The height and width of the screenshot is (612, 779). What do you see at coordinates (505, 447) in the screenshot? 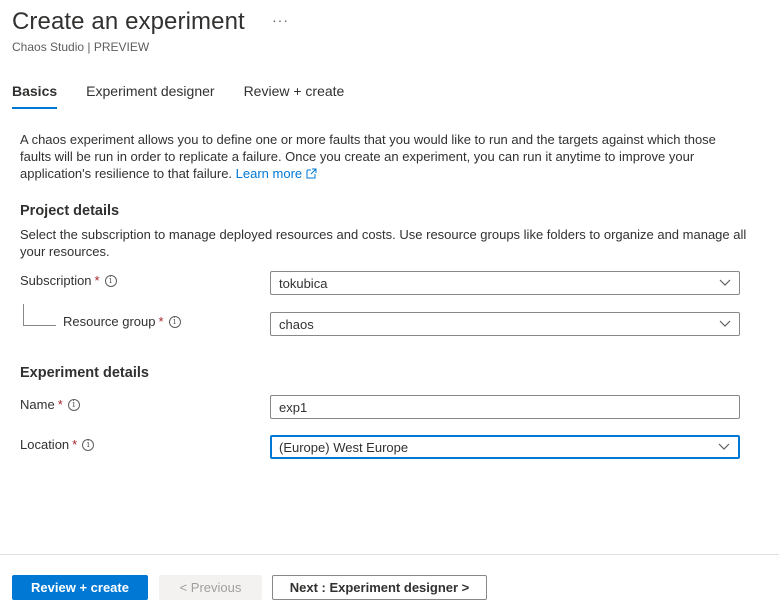
I see `location-dropdown: (Europe) West Europe` at bounding box center [505, 447].